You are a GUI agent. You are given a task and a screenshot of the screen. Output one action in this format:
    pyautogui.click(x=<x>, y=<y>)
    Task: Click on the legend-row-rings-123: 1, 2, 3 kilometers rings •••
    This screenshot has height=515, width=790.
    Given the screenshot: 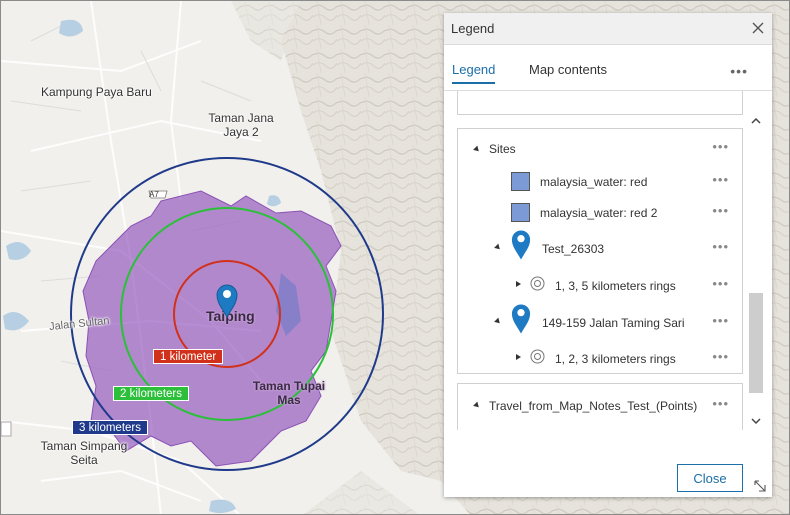 What is the action you would take?
    pyautogui.click(x=600, y=359)
    